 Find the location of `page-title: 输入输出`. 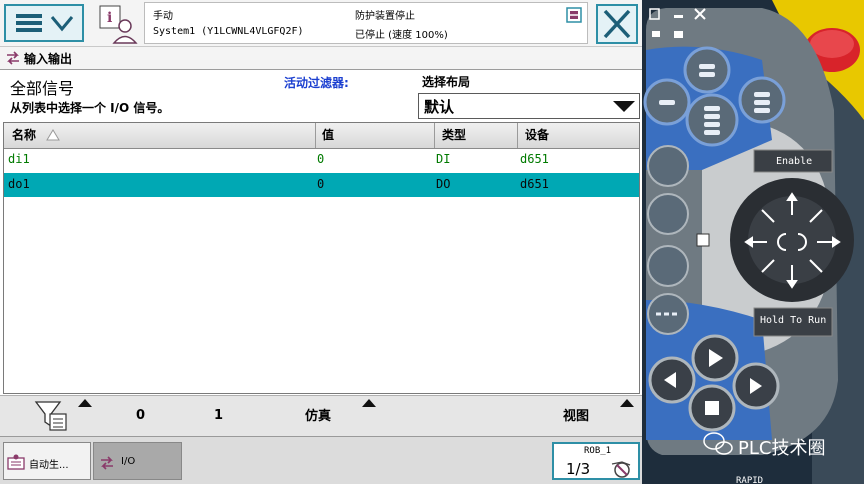

page-title: 输入输出 is located at coordinates (48, 59).